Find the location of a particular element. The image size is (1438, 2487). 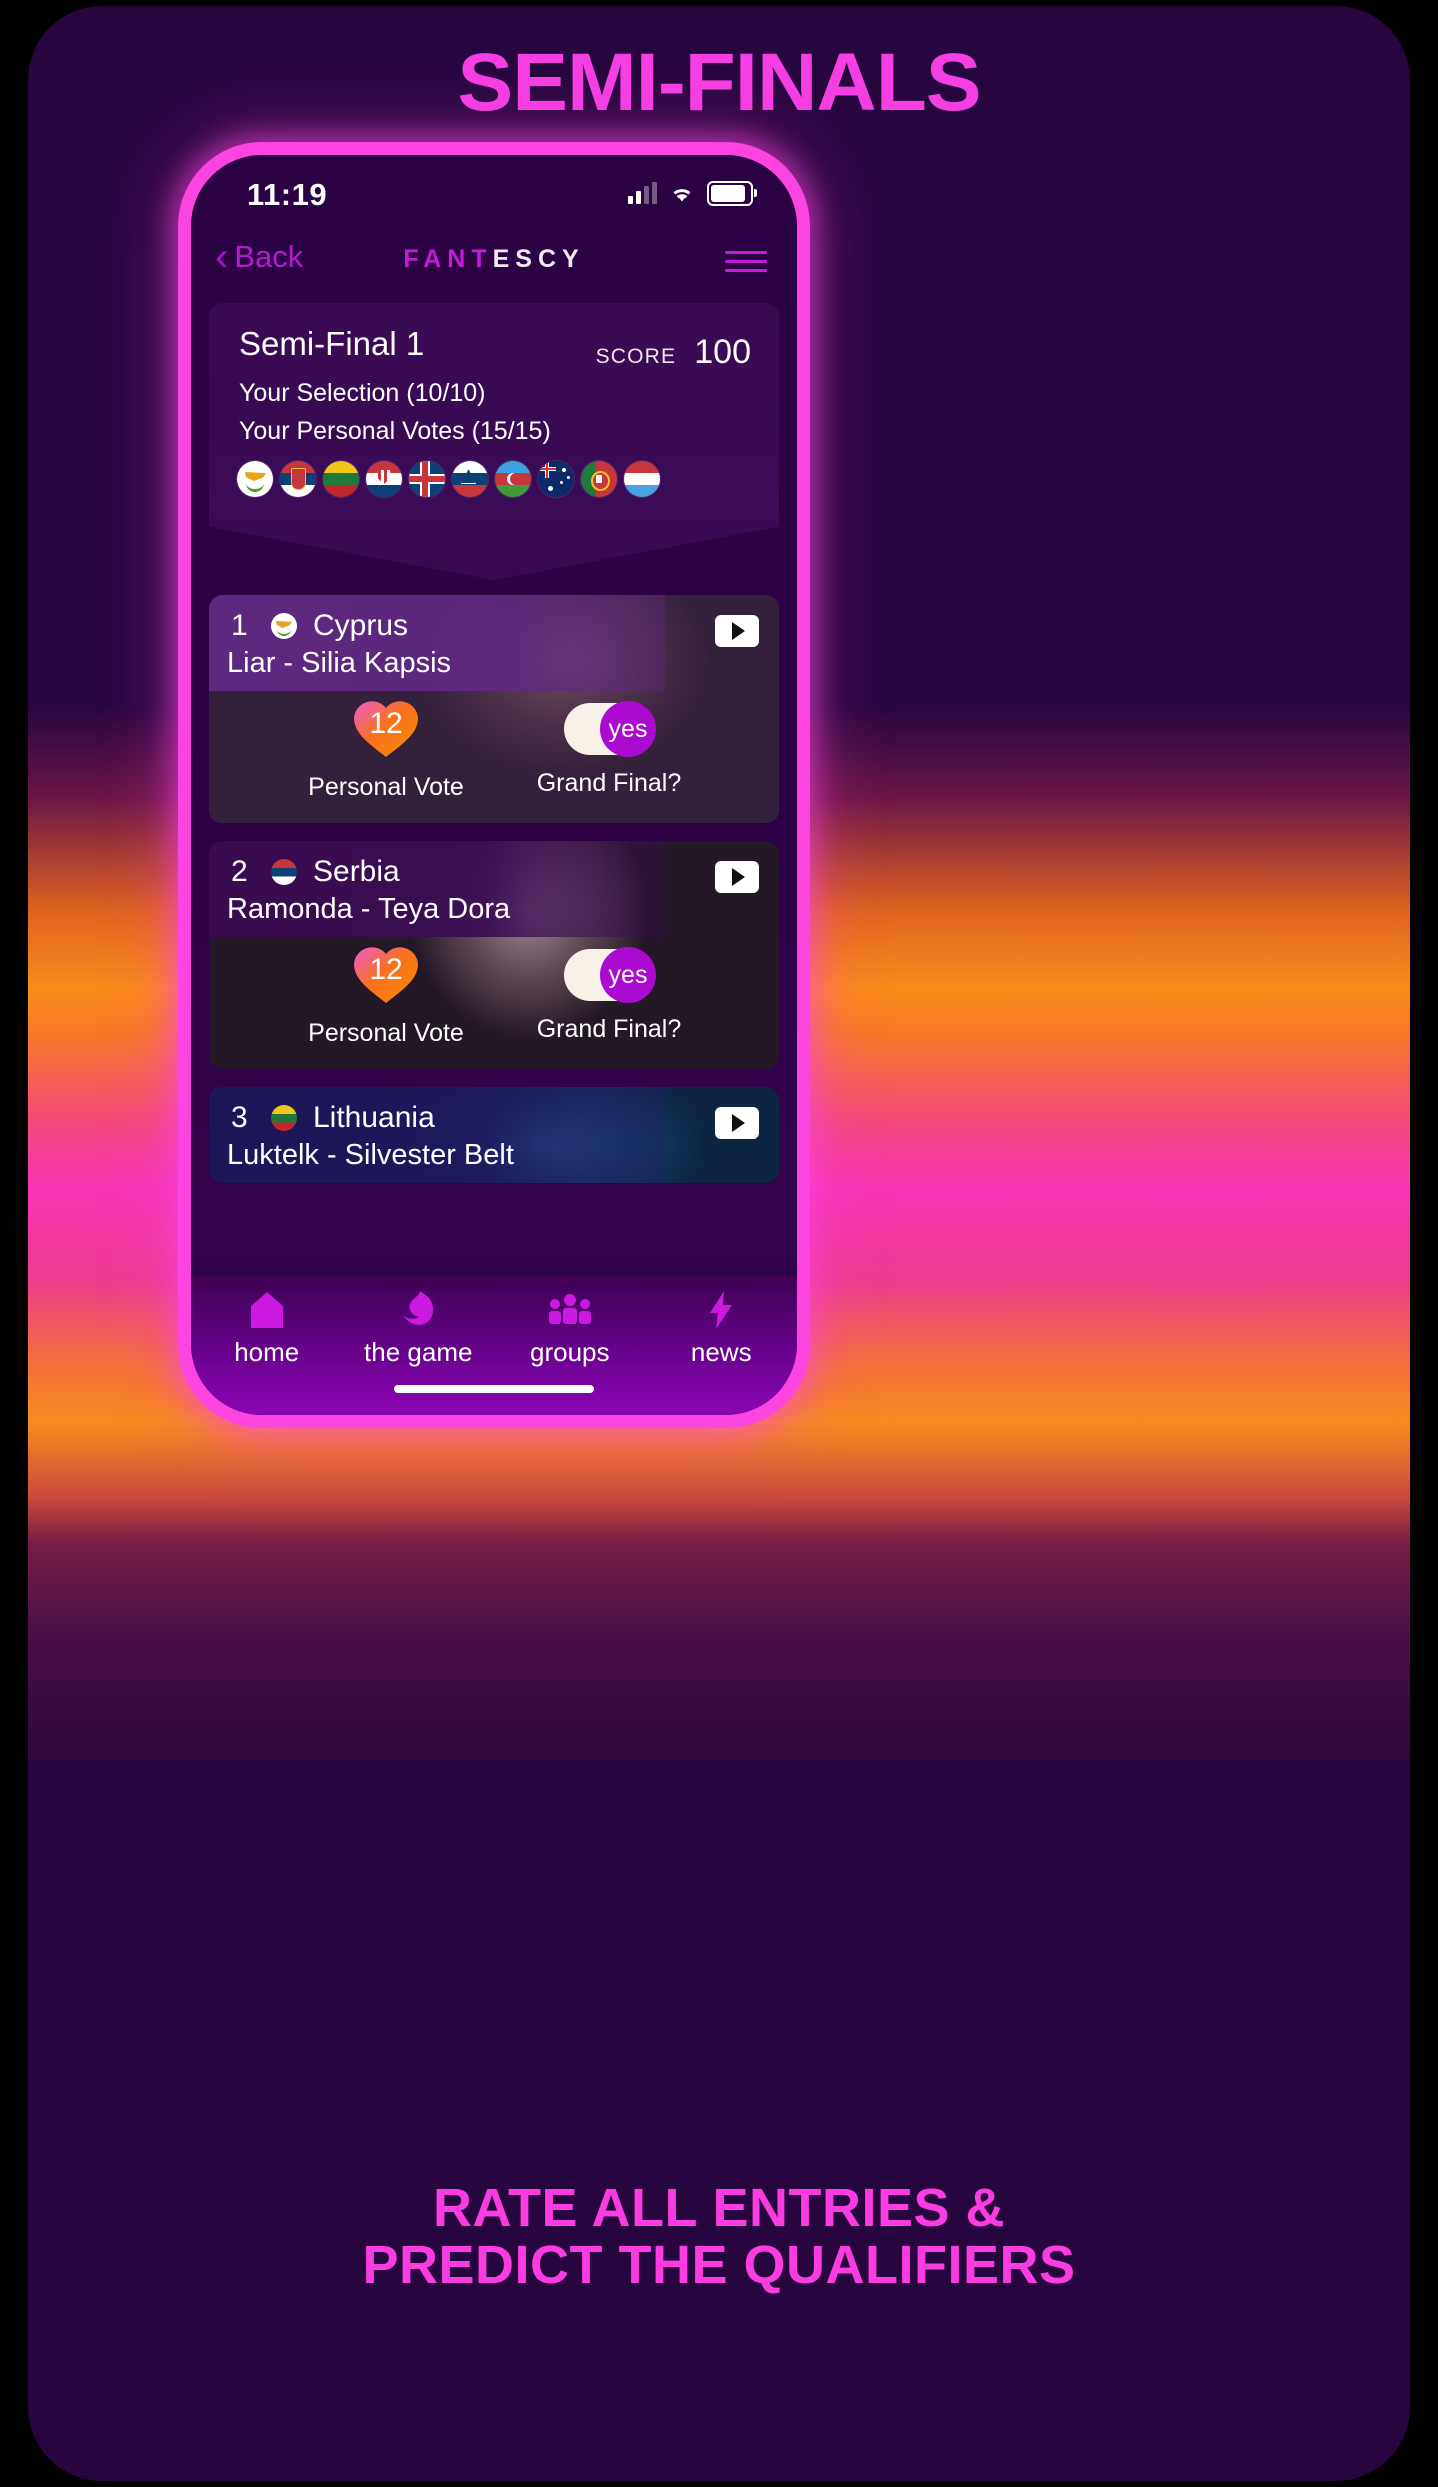

tab-home-label: home is located at coordinates (267, 1352).